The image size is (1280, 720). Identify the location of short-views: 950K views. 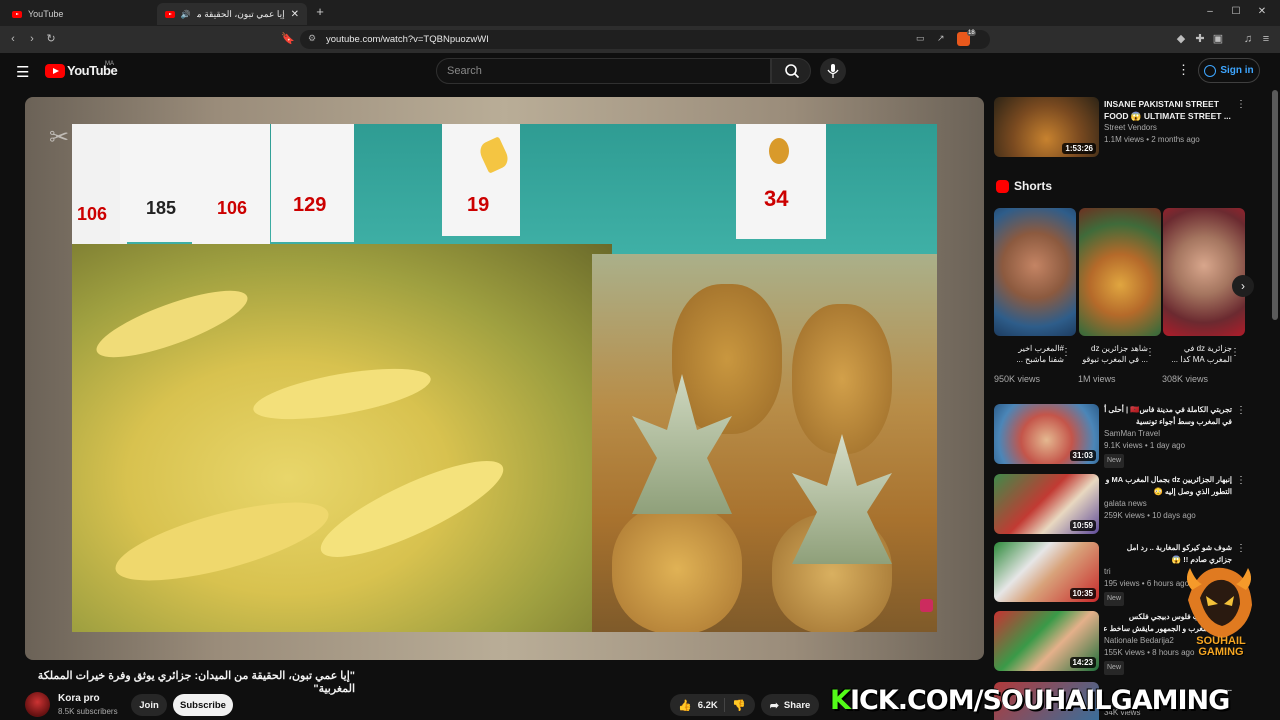
(1017, 379).